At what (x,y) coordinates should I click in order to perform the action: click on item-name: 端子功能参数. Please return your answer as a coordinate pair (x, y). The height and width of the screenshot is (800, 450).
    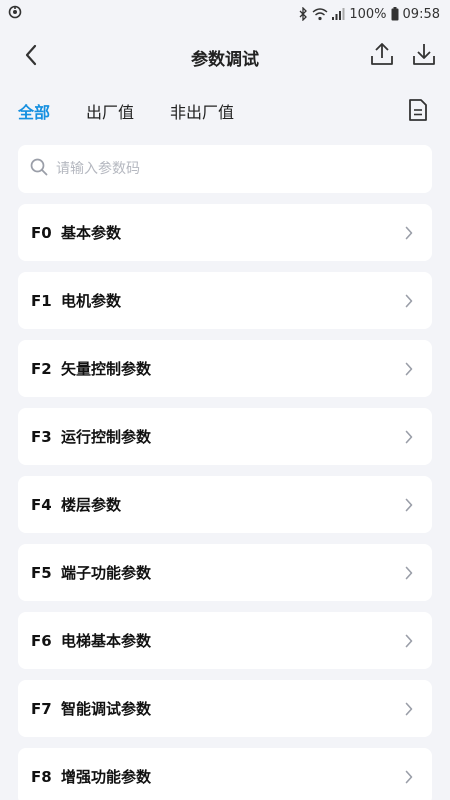
    Looking at the image, I should click on (106, 573).